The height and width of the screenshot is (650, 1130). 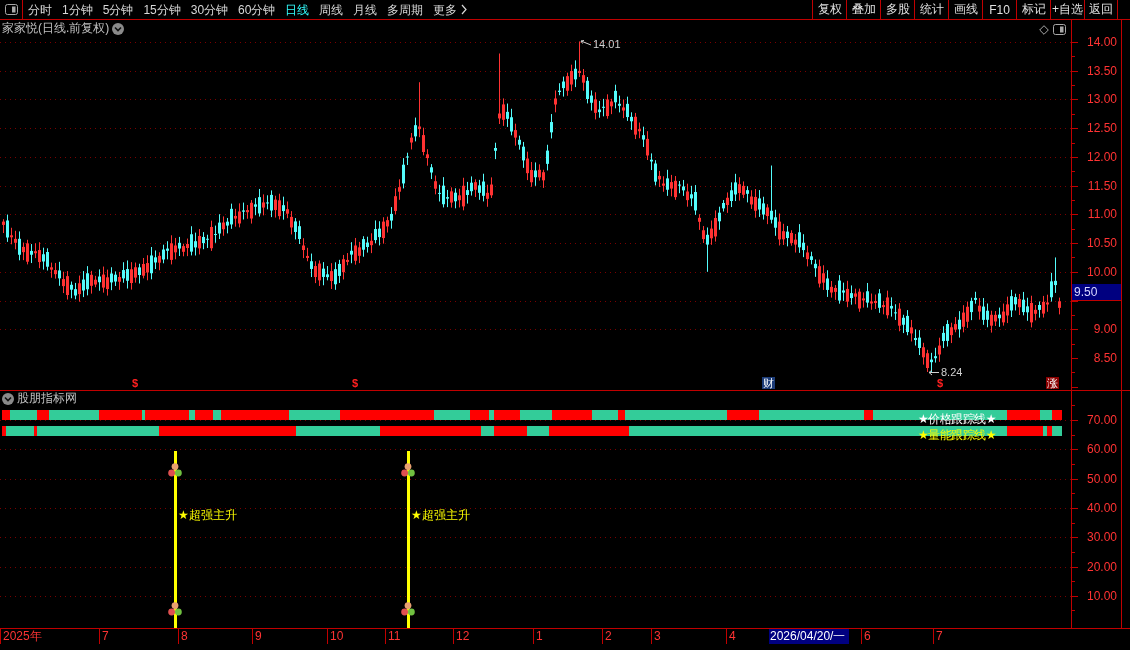 What do you see at coordinates (1101, 9) in the screenshot?
I see `toolbar-button: 返回` at bounding box center [1101, 9].